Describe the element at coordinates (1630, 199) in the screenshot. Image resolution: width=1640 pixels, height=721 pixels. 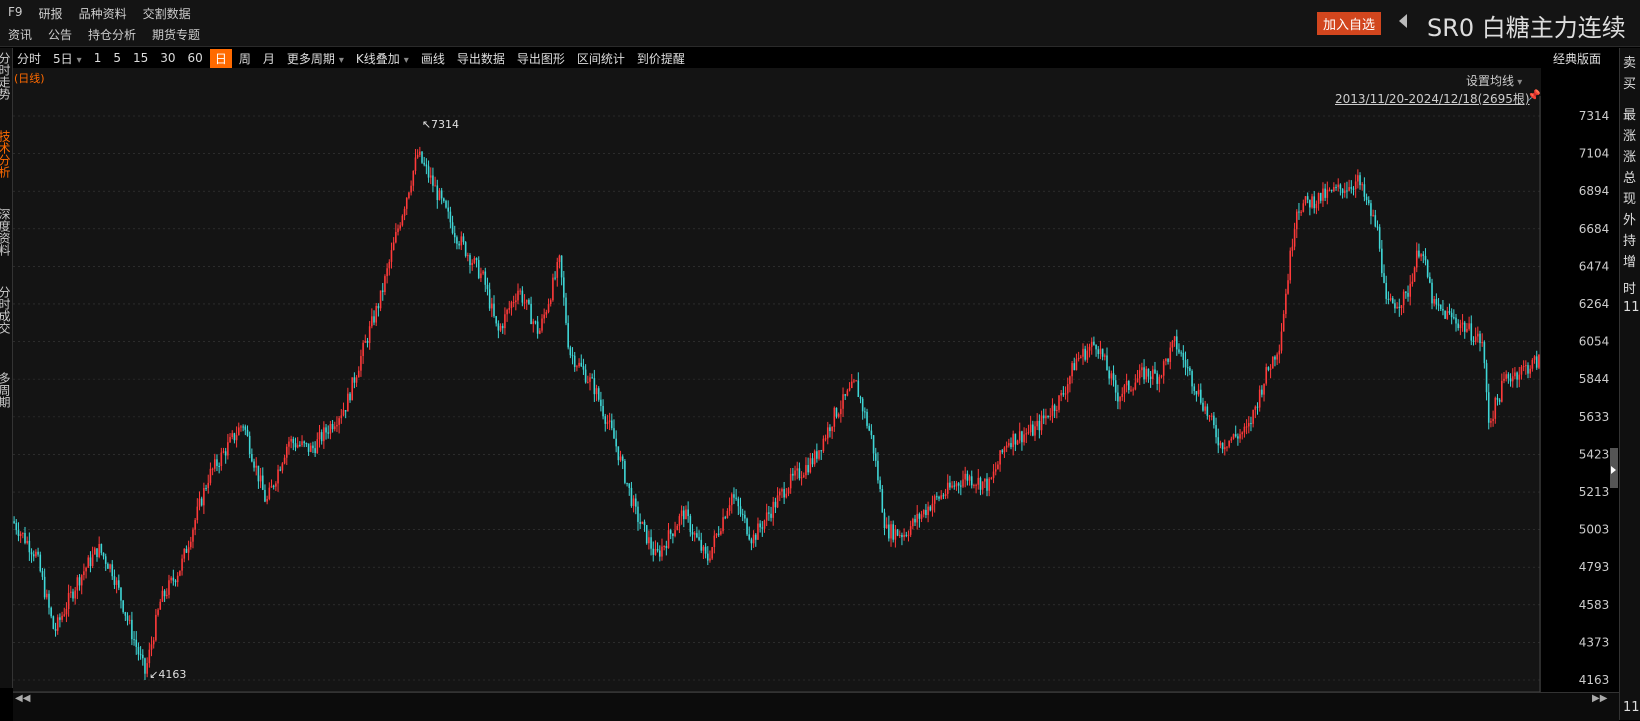
I see `quote-label-current: 现` at that location.